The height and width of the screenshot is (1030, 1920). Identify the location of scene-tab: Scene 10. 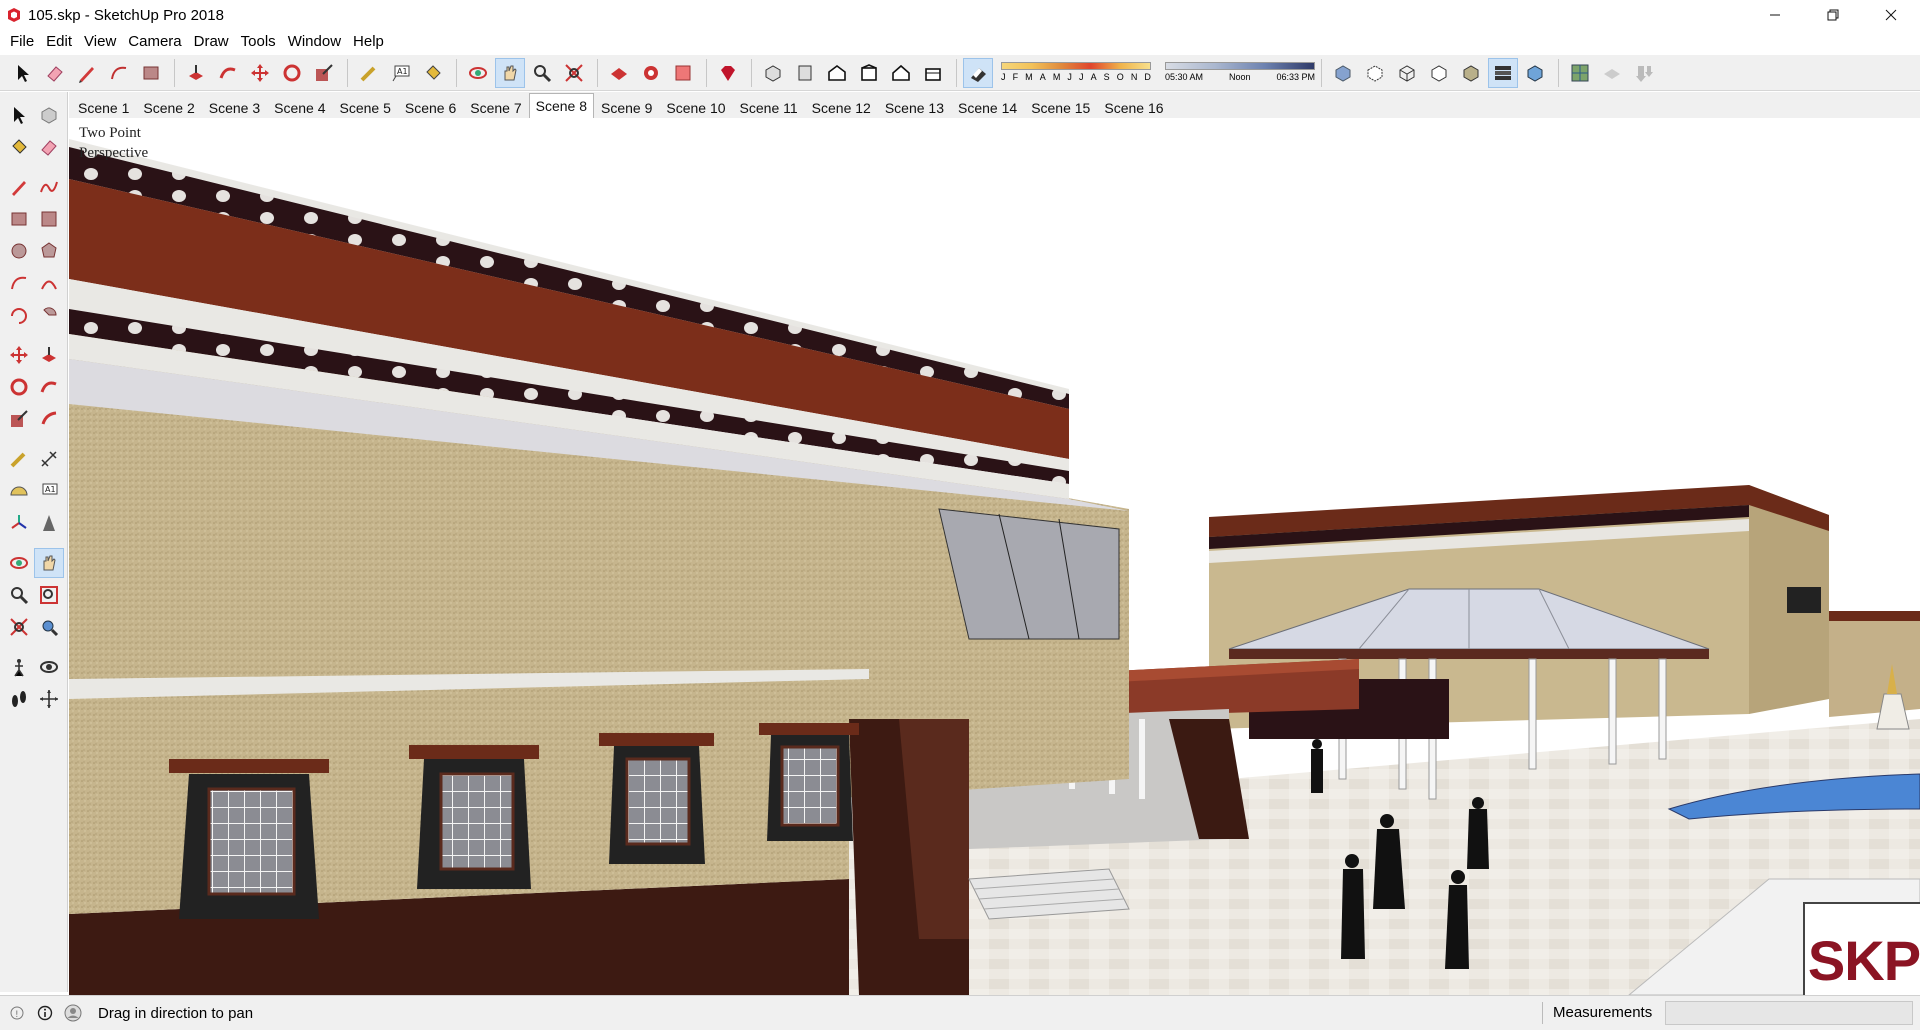
(695, 107).